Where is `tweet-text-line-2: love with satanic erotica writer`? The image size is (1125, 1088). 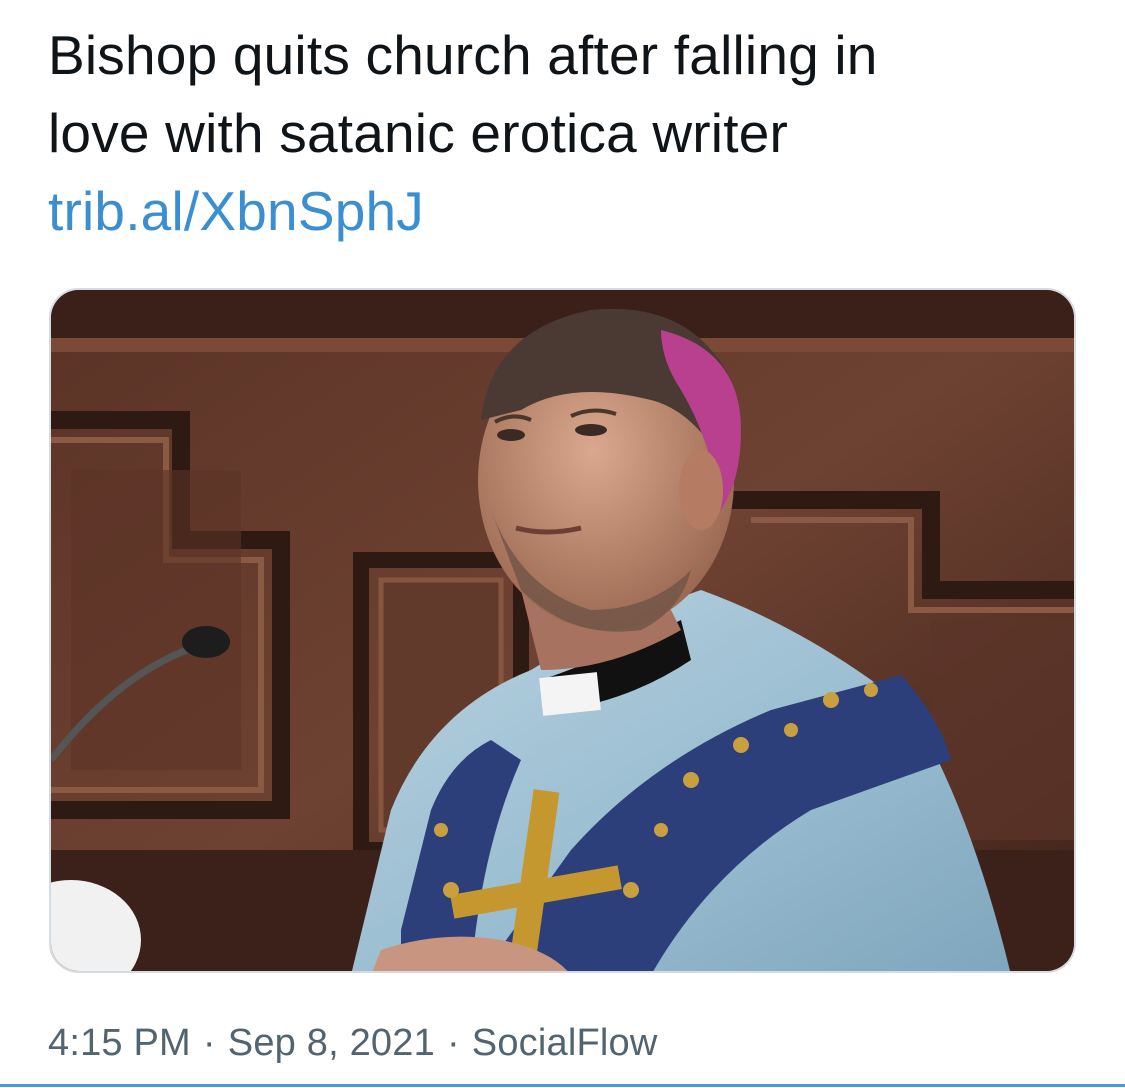
tweet-text-line-2: love with satanic erotica writer is located at coordinates (418, 133).